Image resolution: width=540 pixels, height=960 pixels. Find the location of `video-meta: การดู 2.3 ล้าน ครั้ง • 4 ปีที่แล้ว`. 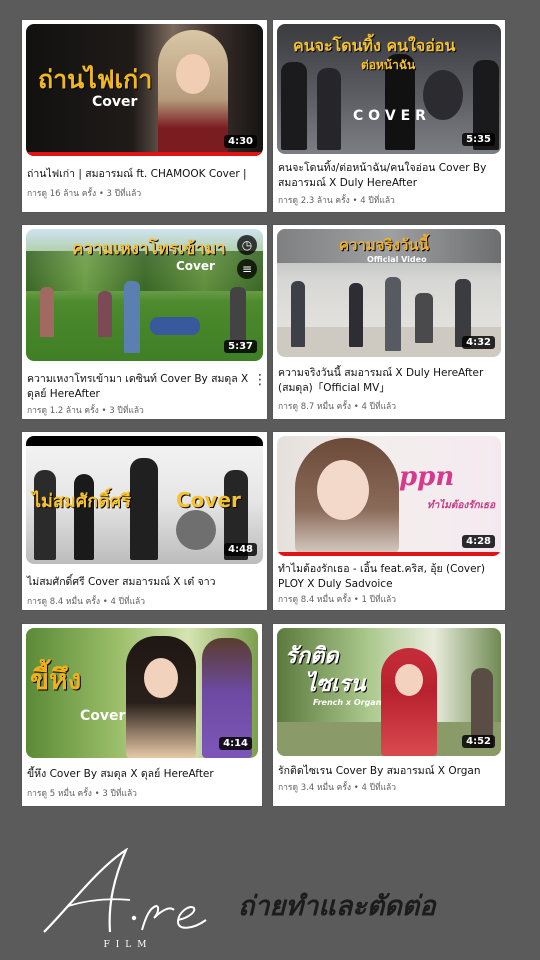

video-meta: การดู 2.3 ล้าน ครั้ง • 4 ปีที่แล้ว is located at coordinates (336, 201).